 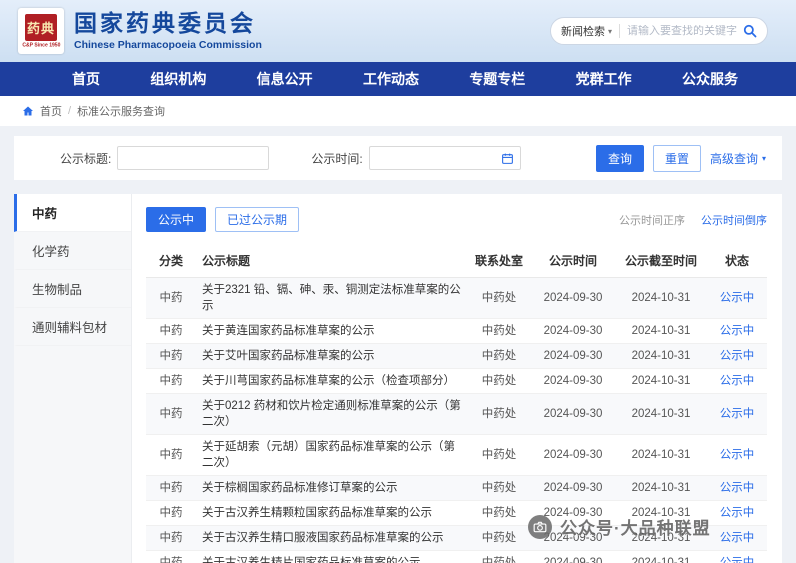 I want to click on sort-time-ascending-link: 公示时间正序, so click(x=652, y=220).